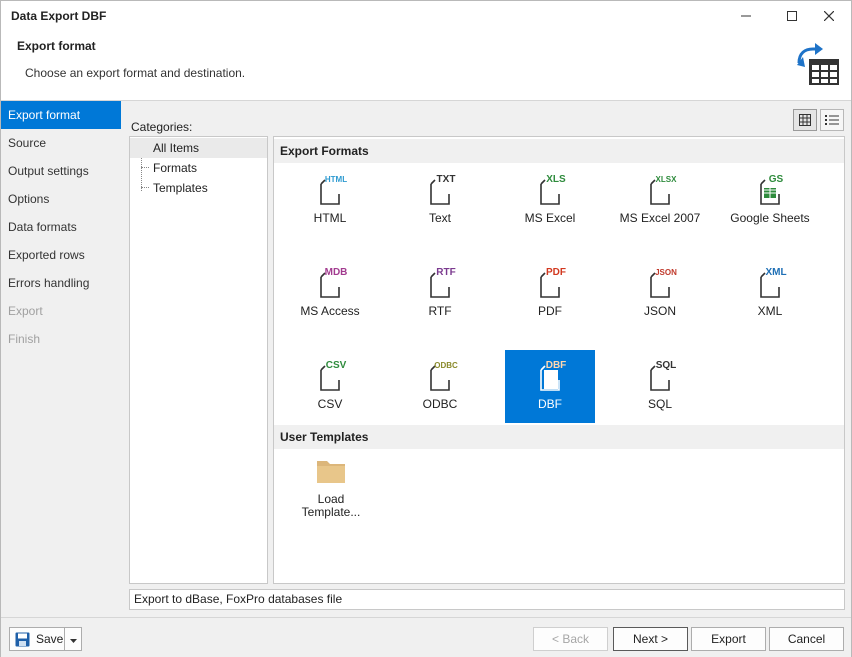 This screenshot has height=657, width=852. What do you see at coordinates (336, 179) in the screenshot?
I see `format-tag-html: HTML` at bounding box center [336, 179].